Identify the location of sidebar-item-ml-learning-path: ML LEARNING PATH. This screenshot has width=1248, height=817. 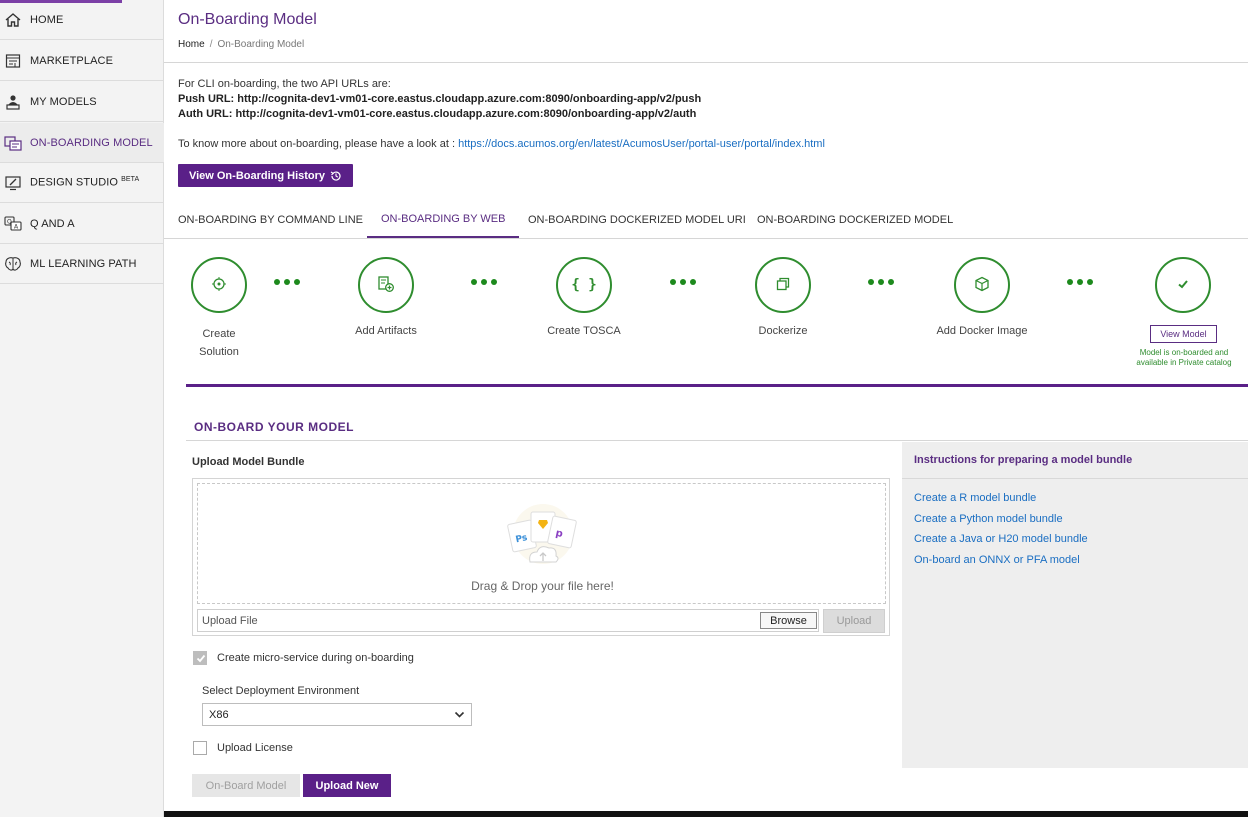
(82, 264).